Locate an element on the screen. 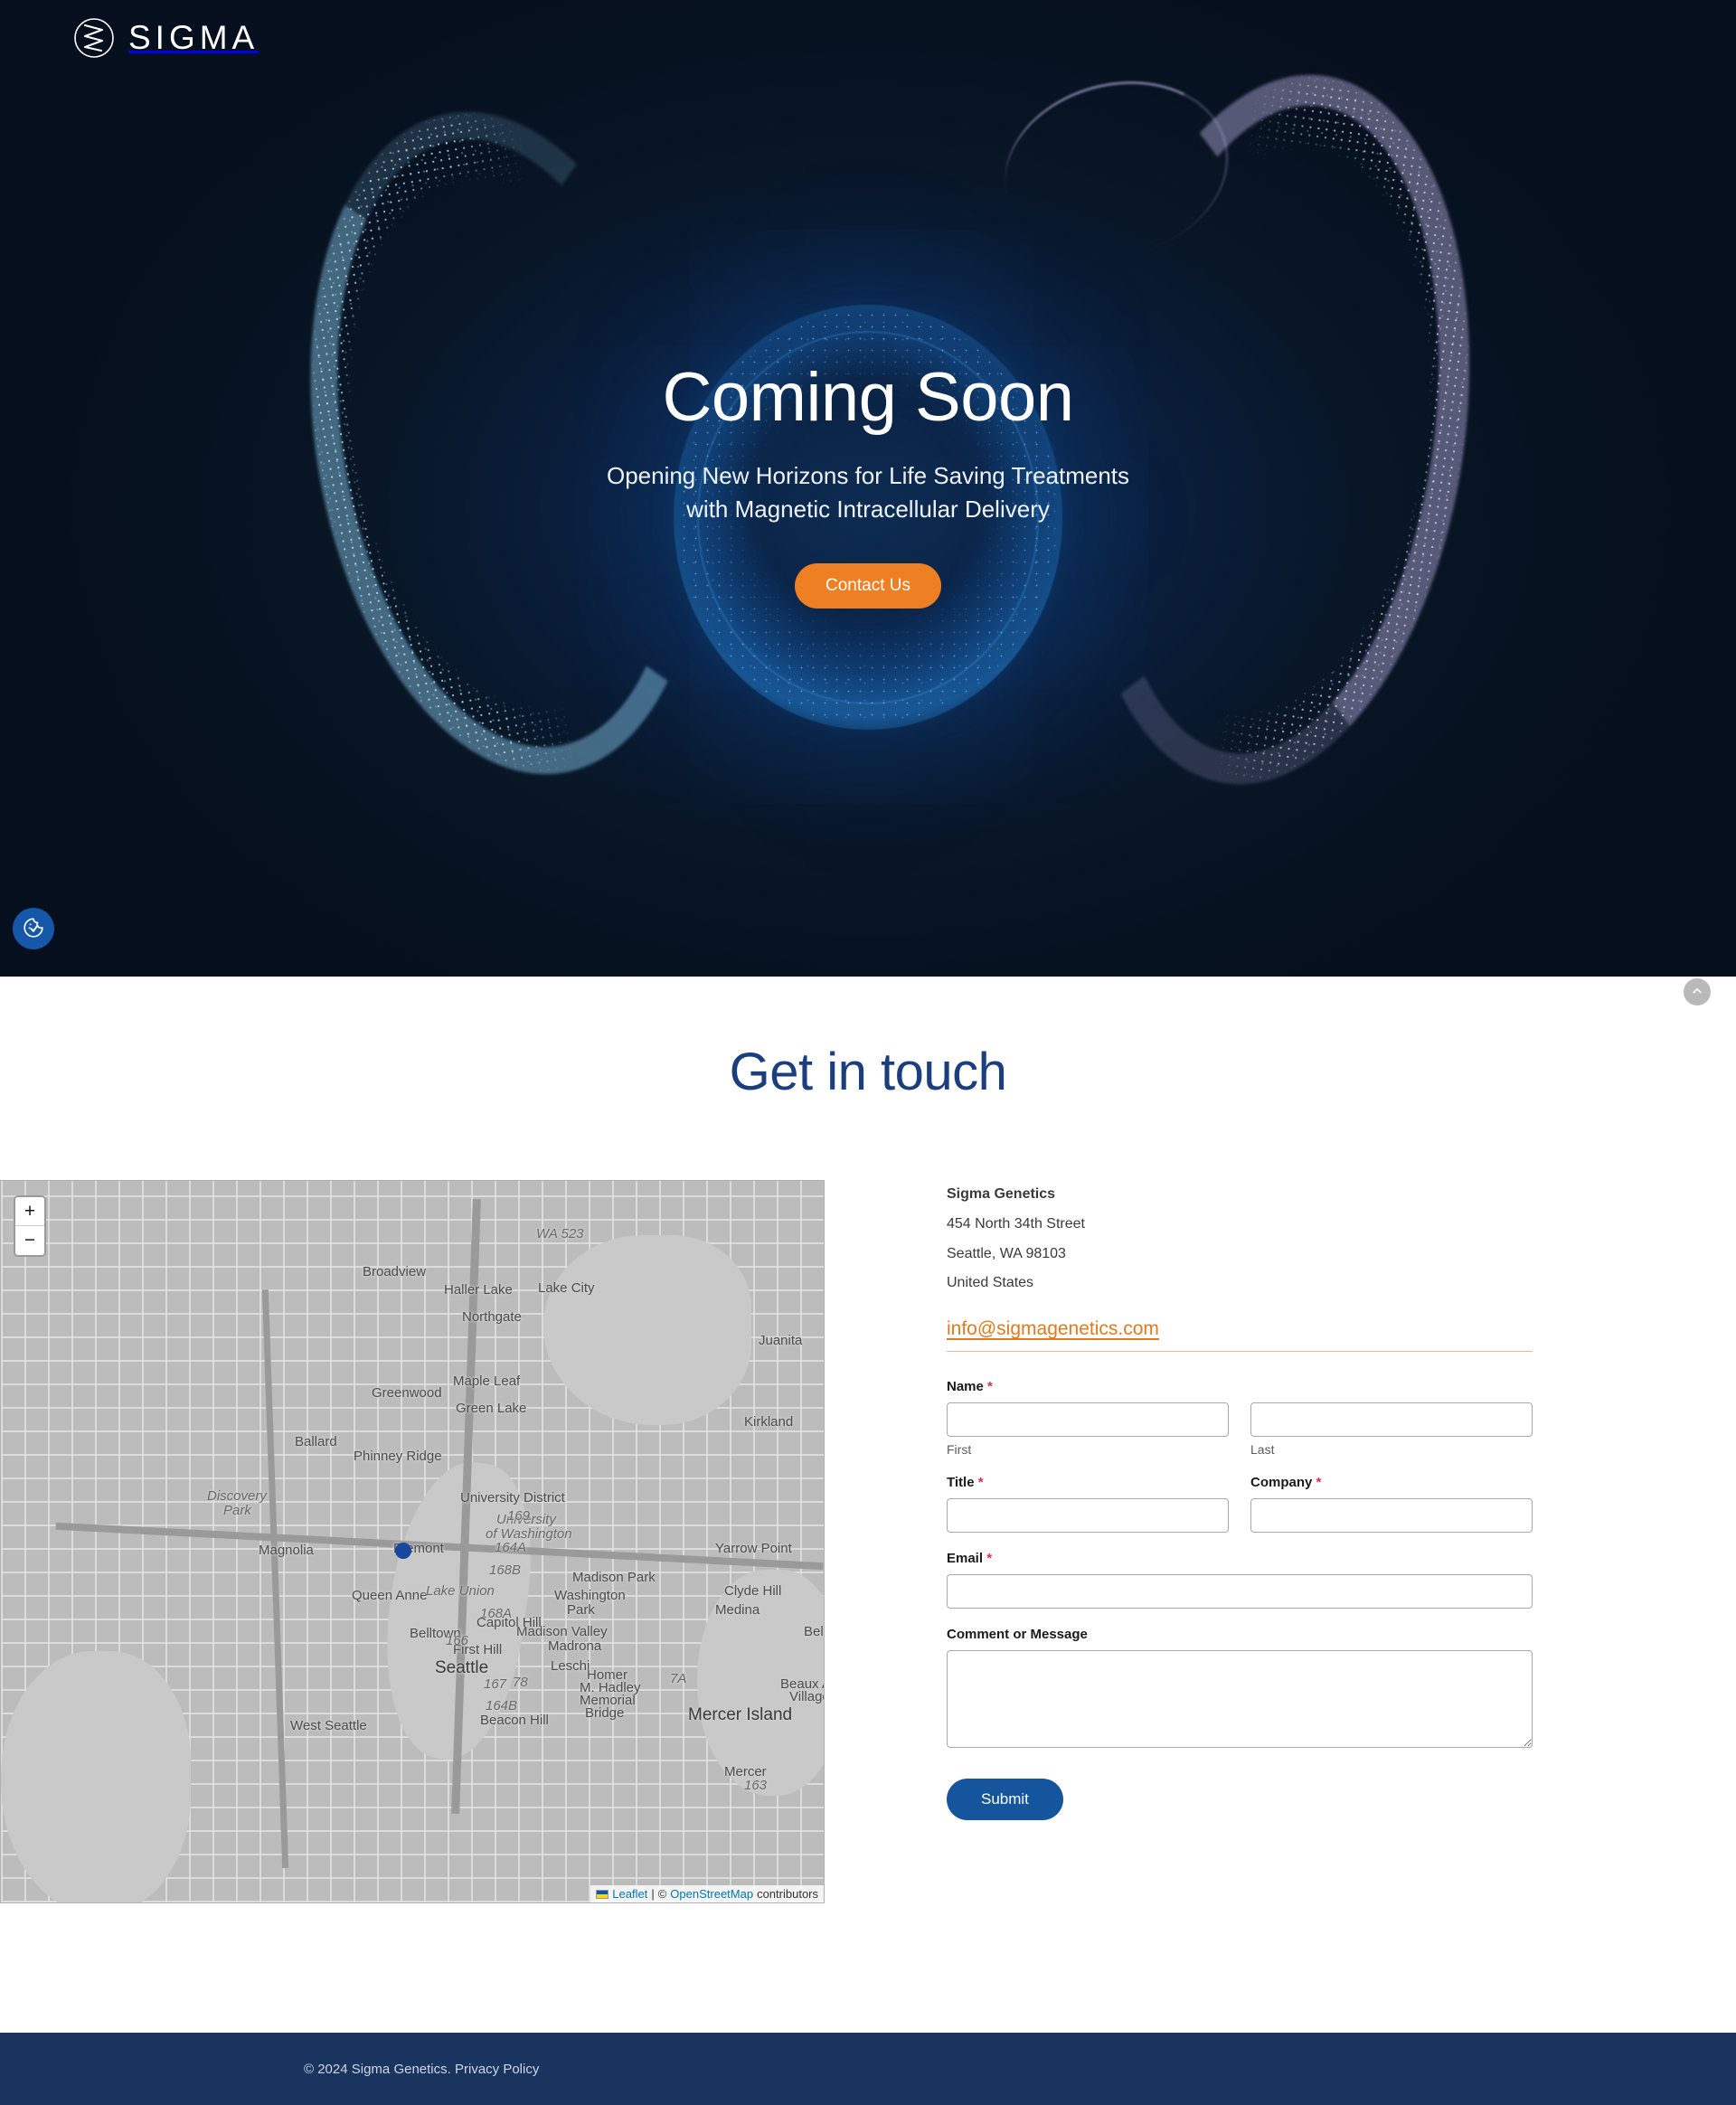 The width and height of the screenshot is (1736, 2105). footer-text: © 2024 Sigma Genetics. Privacy Policy is located at coordinates (422, 2069).